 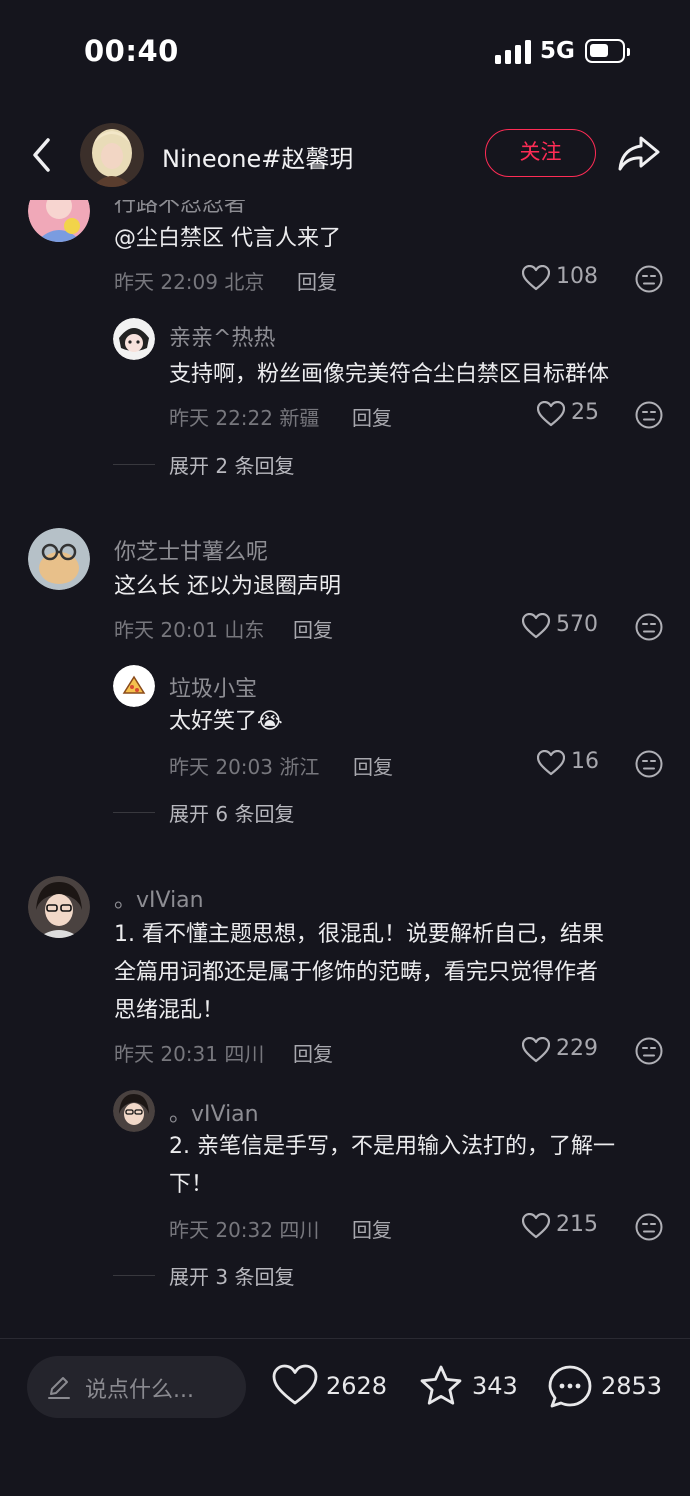 I want to click on expand-replies: 展开 6 条回复, so click(x=223, y=813).